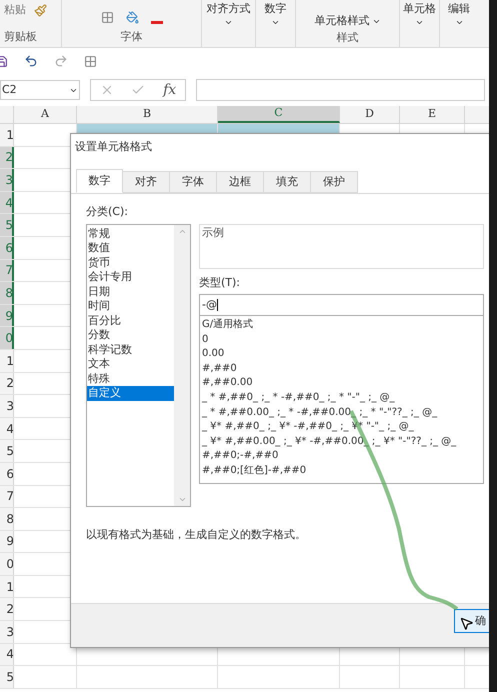 The height and width of the screenshot is (692, 497). What do you see at coordinates (347, 21) in the screenshot?
I see `cell-styles-button: 单元格样式` at bounding box center [347, 21].